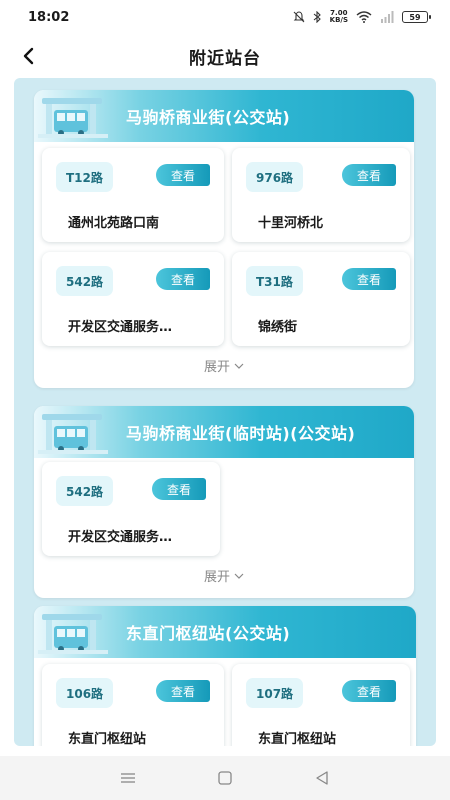 This screenshot has width=450, height=800. Describe the element at coordinates (321, 705) in the screenshot. I see `route-card: 107路 查看 东直门枢纽站` at that location.